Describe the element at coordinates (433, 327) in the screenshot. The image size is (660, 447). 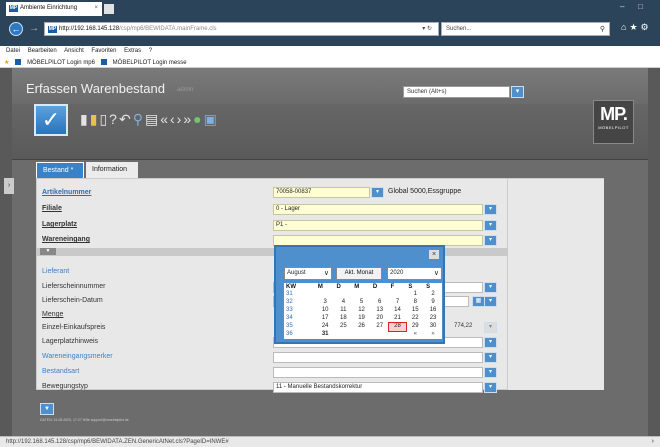
I see `calendar-day: 30` at that location.